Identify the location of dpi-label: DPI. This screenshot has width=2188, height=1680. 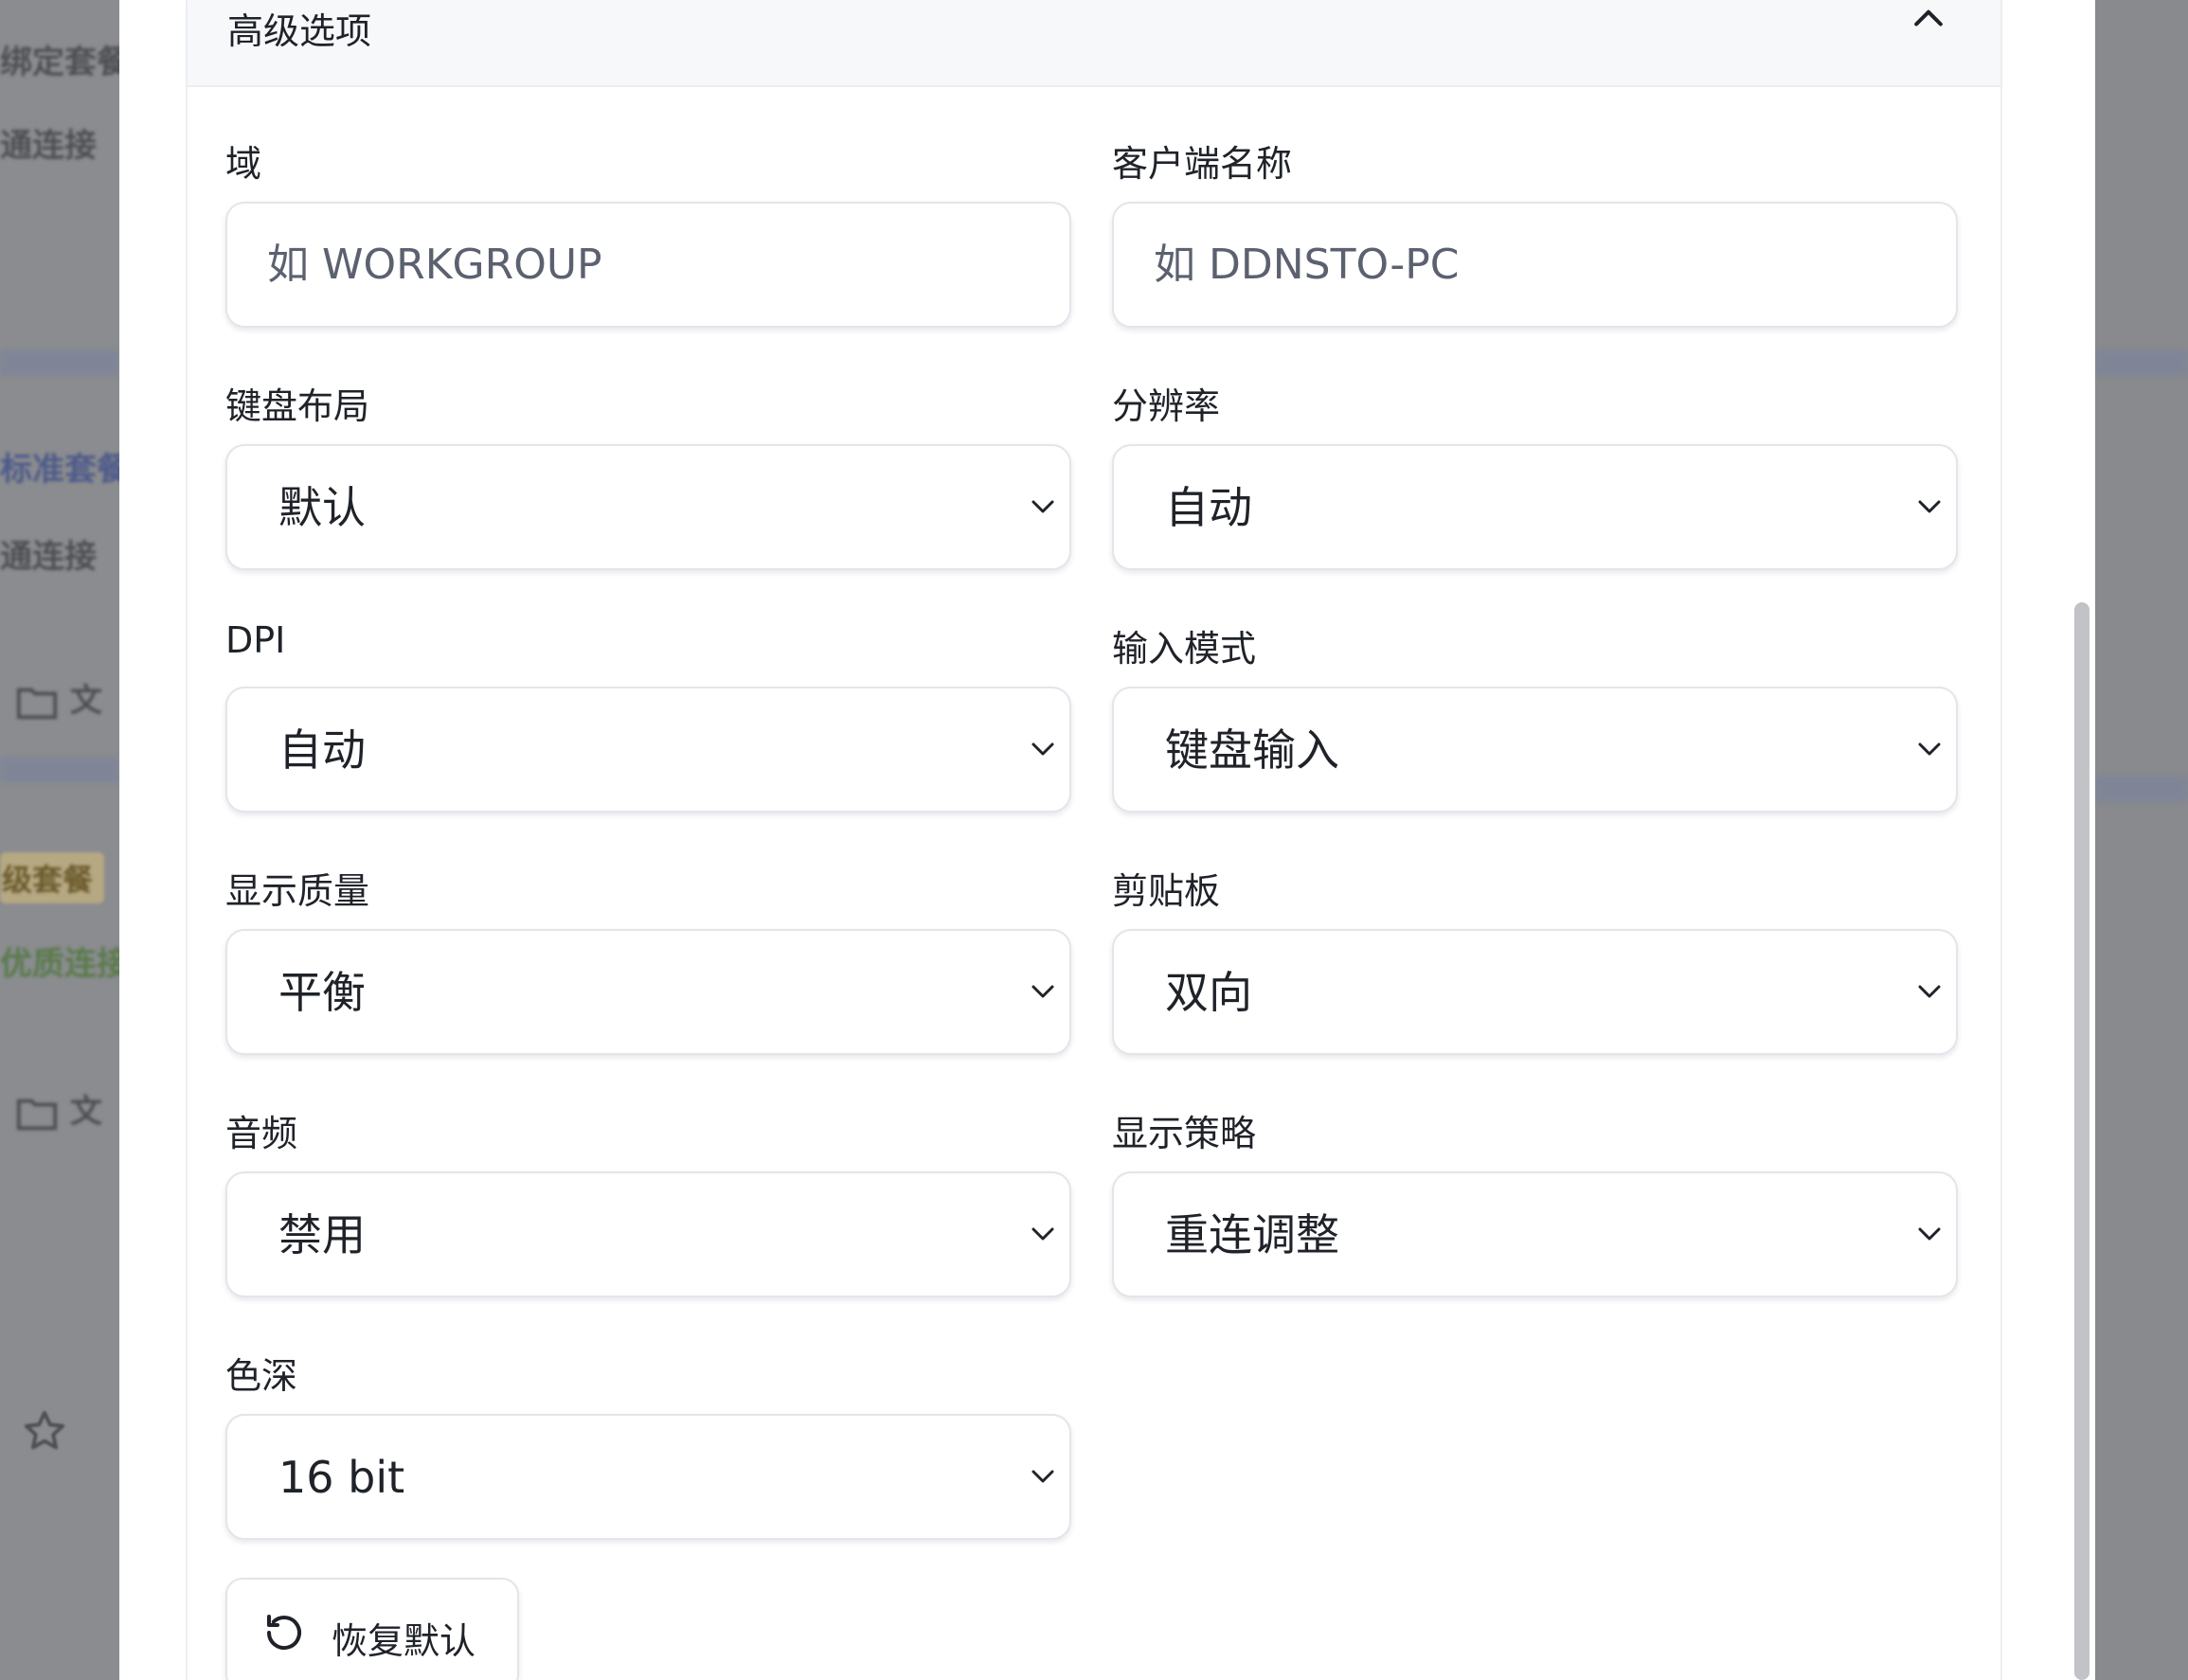
(255, 640).